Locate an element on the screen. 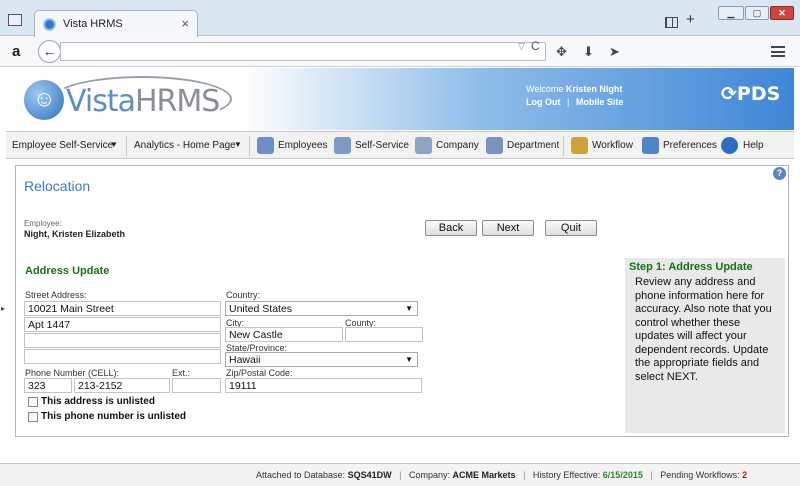 The width and height of the screenshot is (800, 486). menu-help: Help is located at coordinates (753, 145).